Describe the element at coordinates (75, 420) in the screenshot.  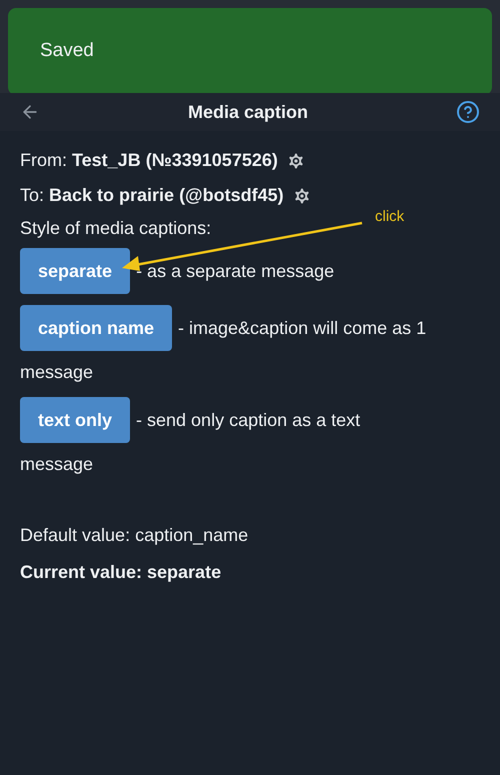
I see `option-button: text only` at that location.